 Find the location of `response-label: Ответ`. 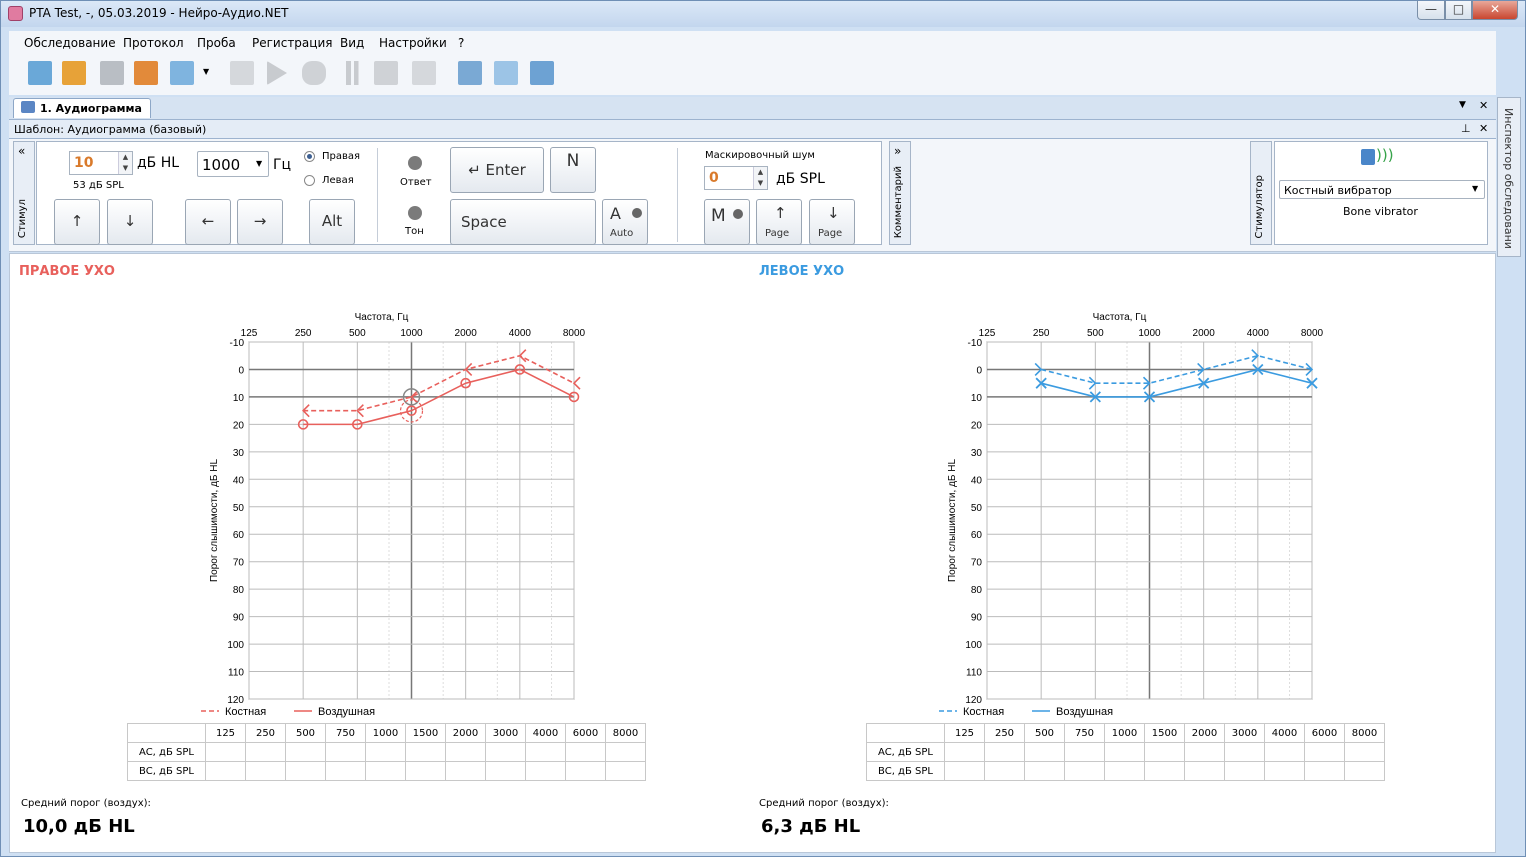

response-label: Ответ is located at coordinates (416, 182).